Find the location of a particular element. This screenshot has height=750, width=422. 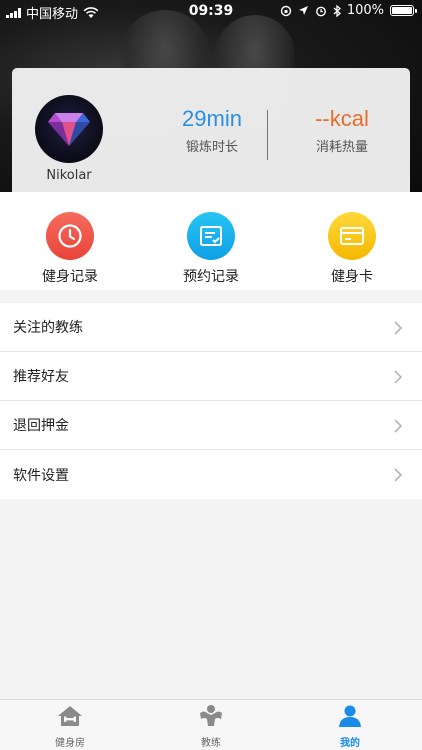

quick-actions: 健身记录 预约记录 健身卡 is located at coordinates (211, 241).